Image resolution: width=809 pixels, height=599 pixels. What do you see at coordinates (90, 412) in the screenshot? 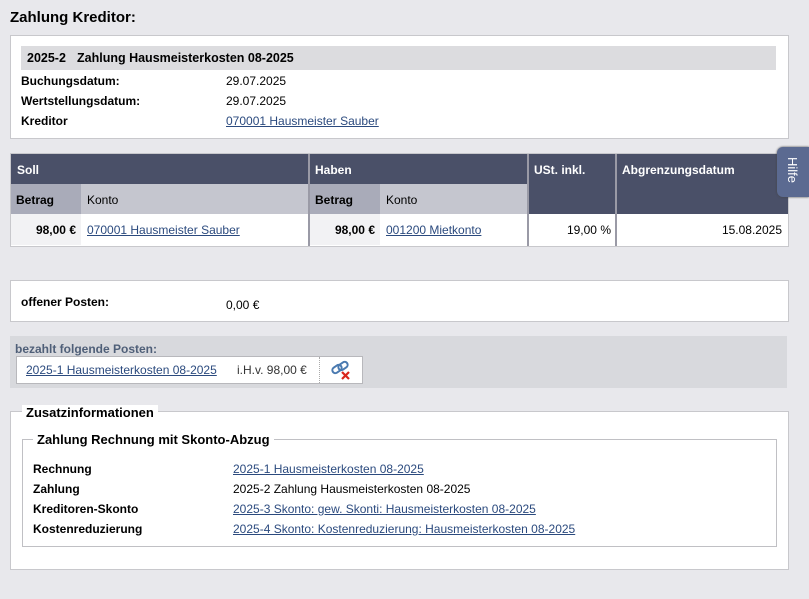
I see `additional-info-legend: Zusatzinformationen` at bounding box center [90, 412].